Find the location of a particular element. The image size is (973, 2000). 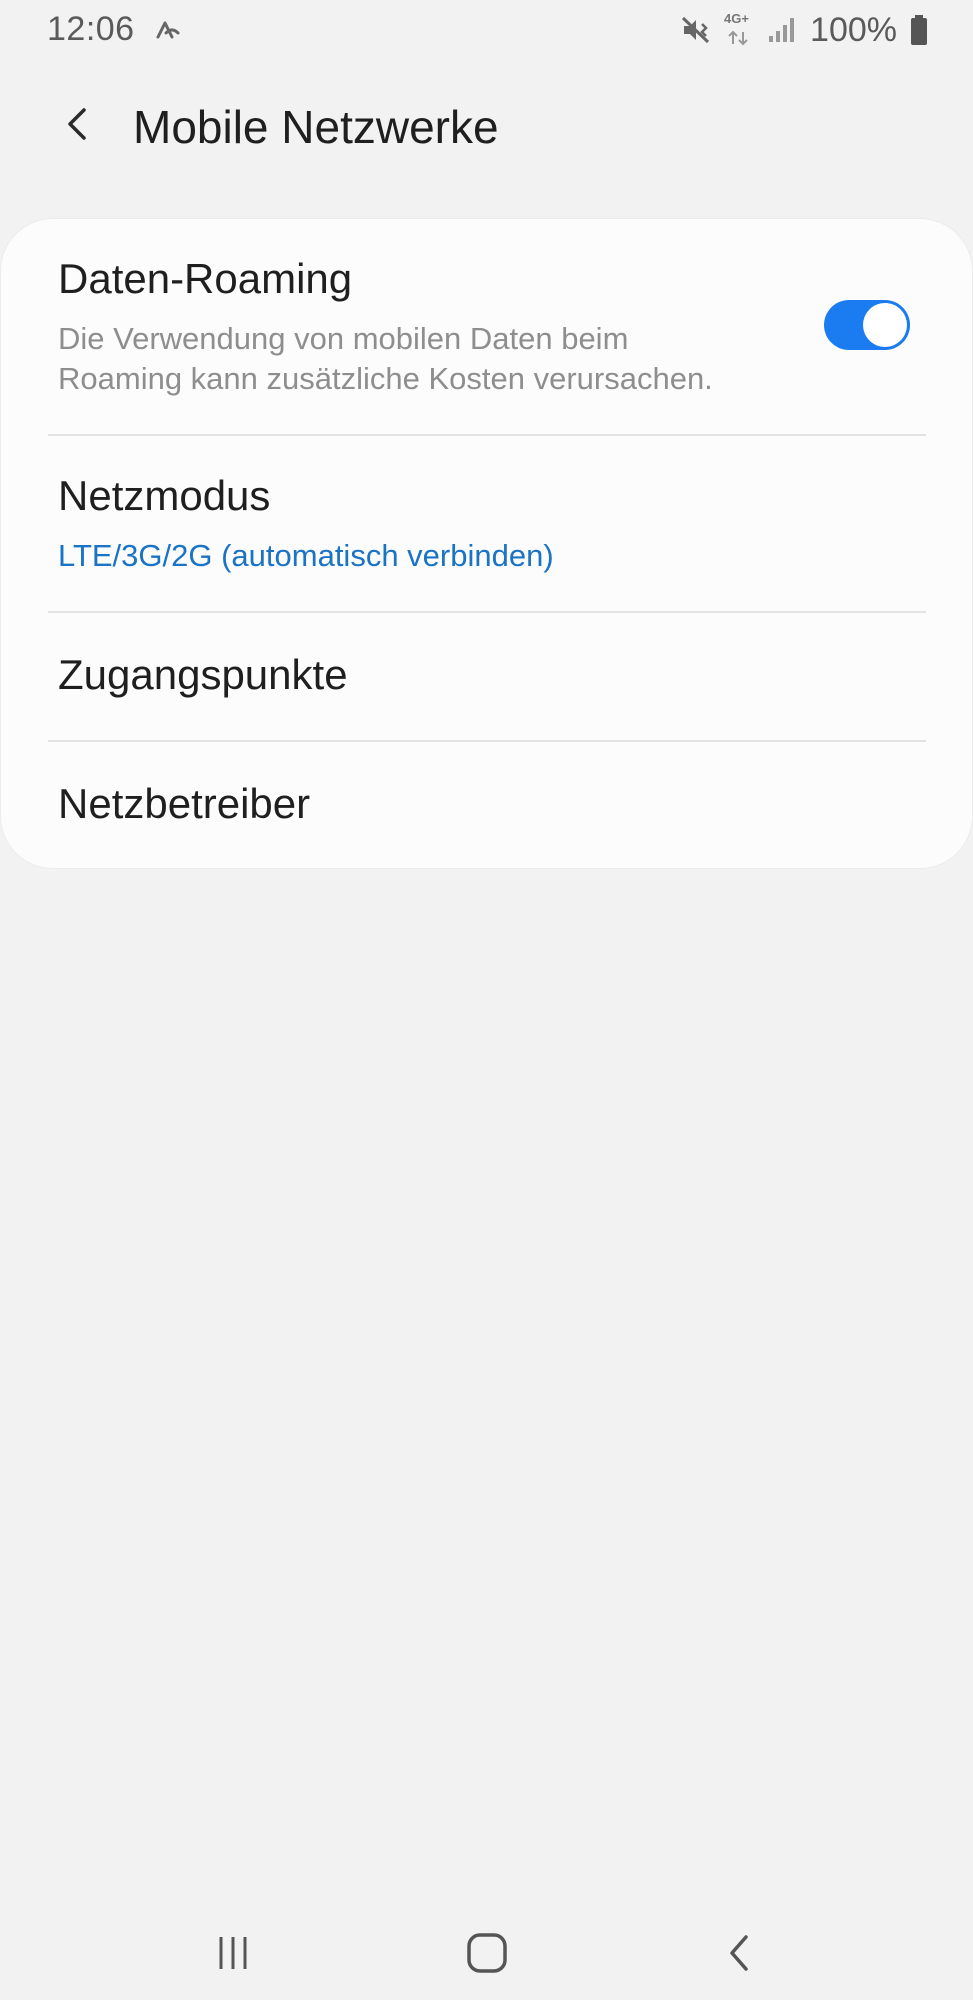

data-roaming-toggle is located at coordinates (867, 325).